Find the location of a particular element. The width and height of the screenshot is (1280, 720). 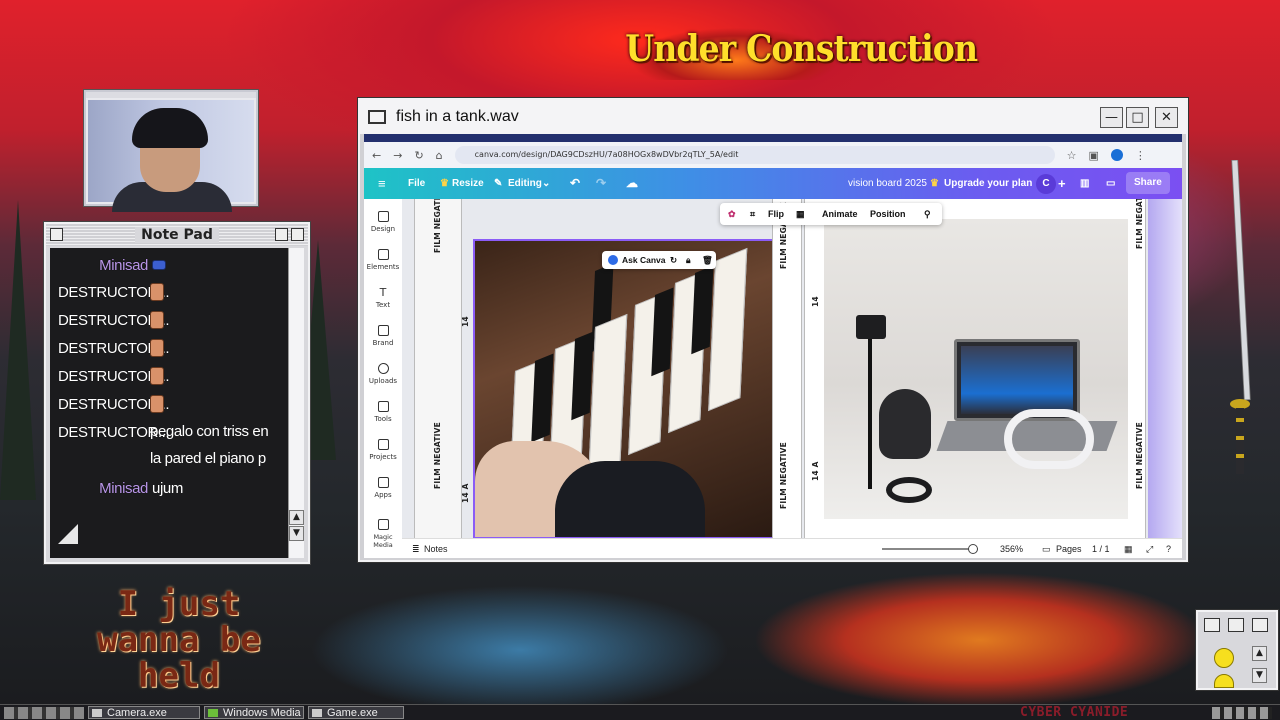

emote-icon is located at coordinates (159, 265).